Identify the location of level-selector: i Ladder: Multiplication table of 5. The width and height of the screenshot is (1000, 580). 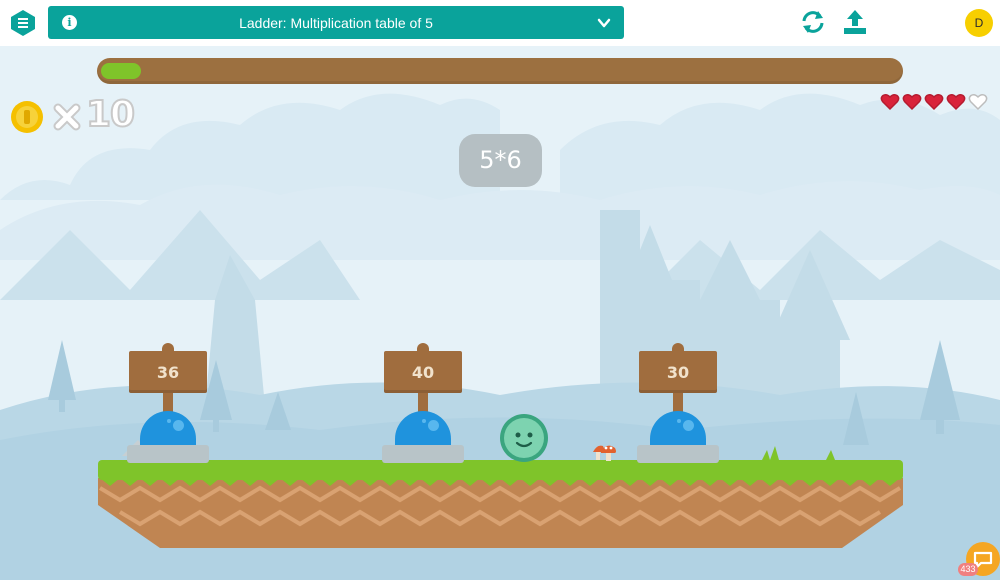
(336, 22).